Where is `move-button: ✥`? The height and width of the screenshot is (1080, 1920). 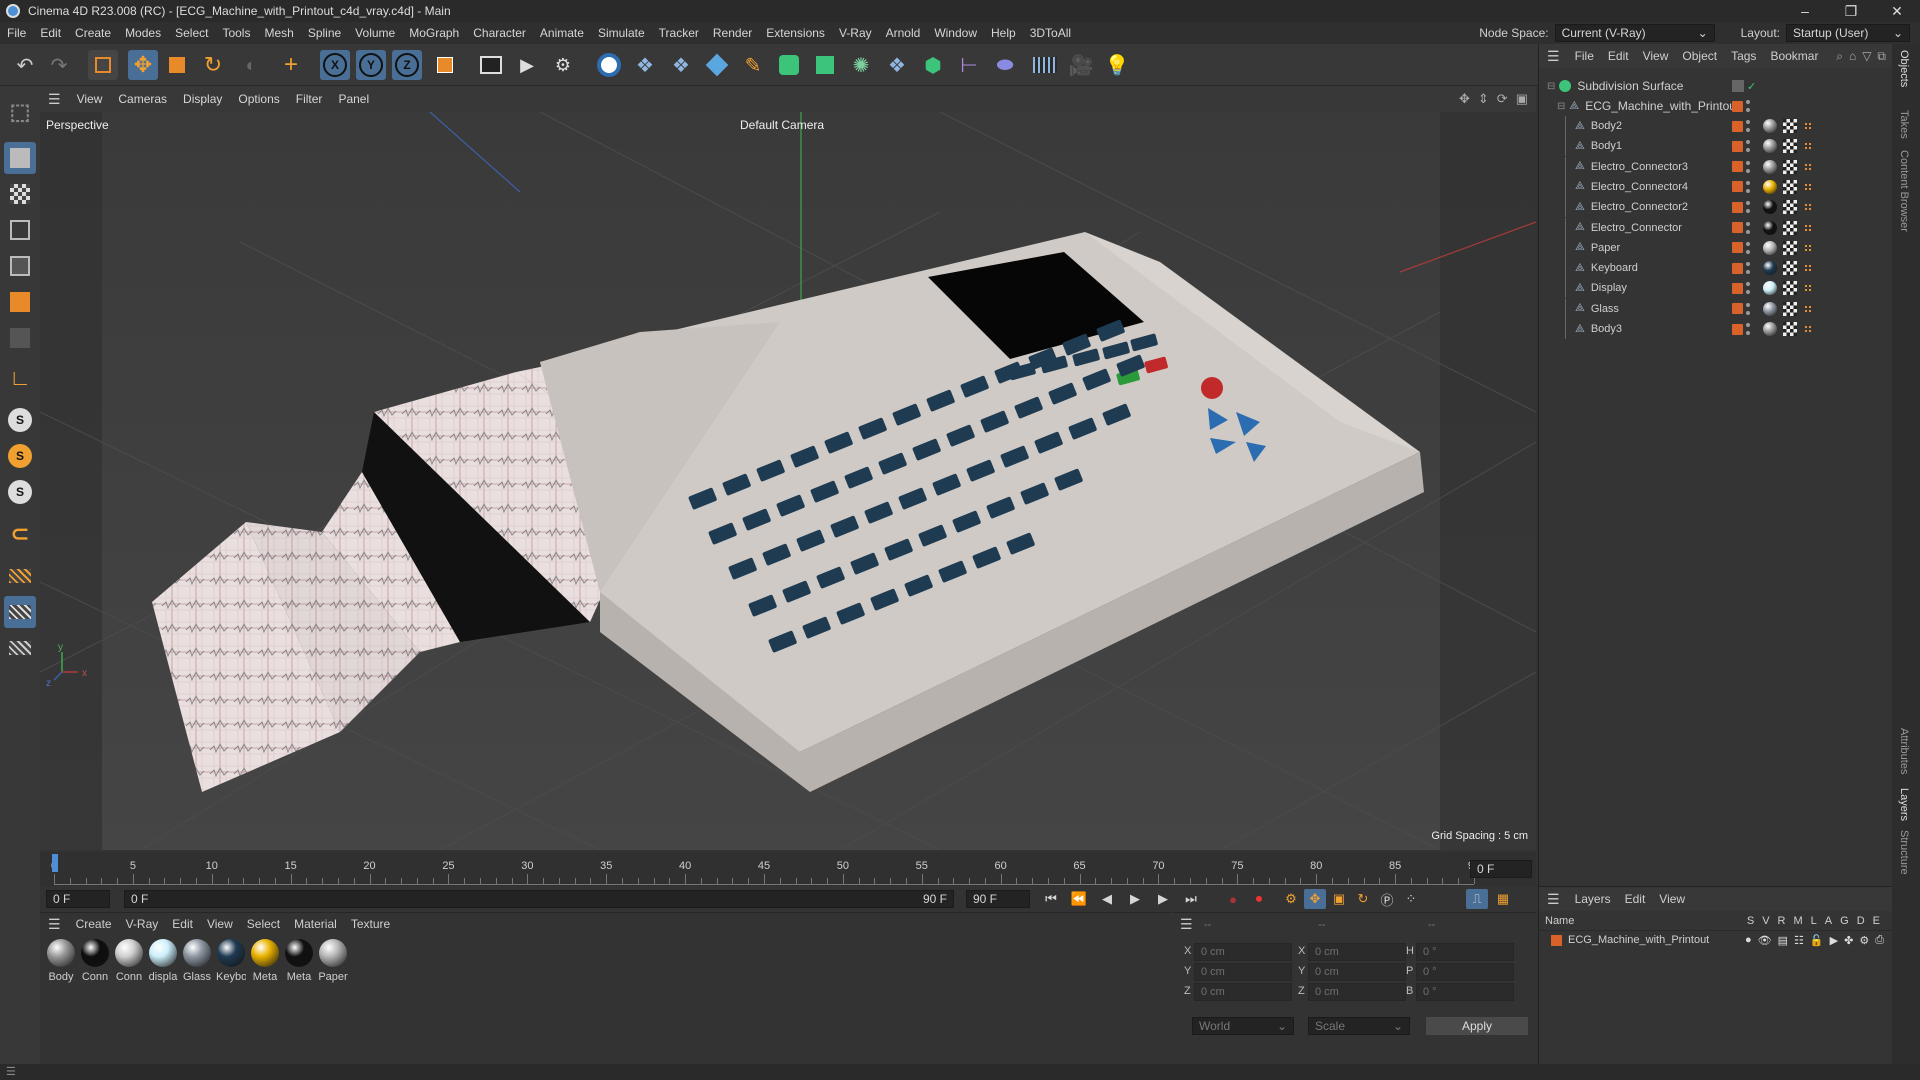 move-button: ✥ is located at coordinates (143, 65).